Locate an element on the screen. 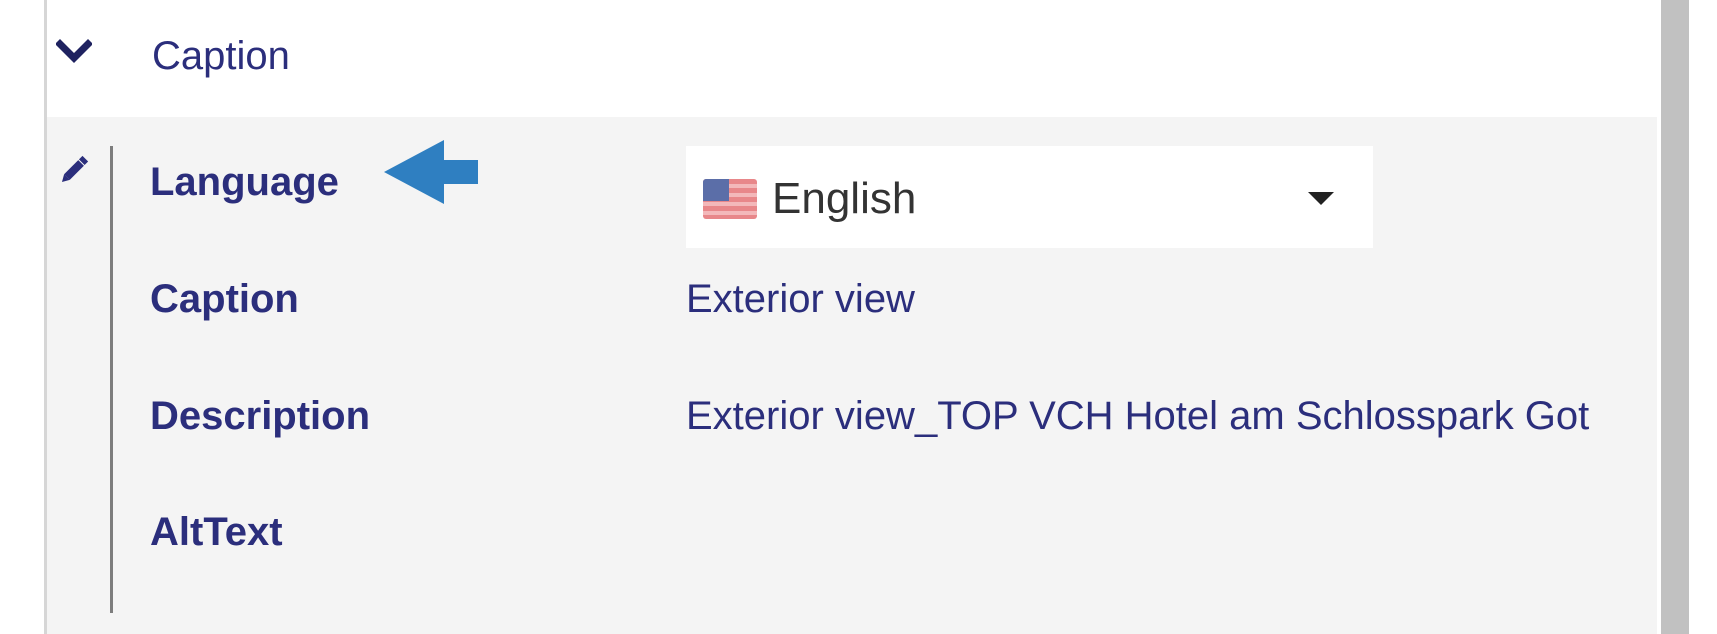  us-flag-icon is located at coordinates (730, 199).